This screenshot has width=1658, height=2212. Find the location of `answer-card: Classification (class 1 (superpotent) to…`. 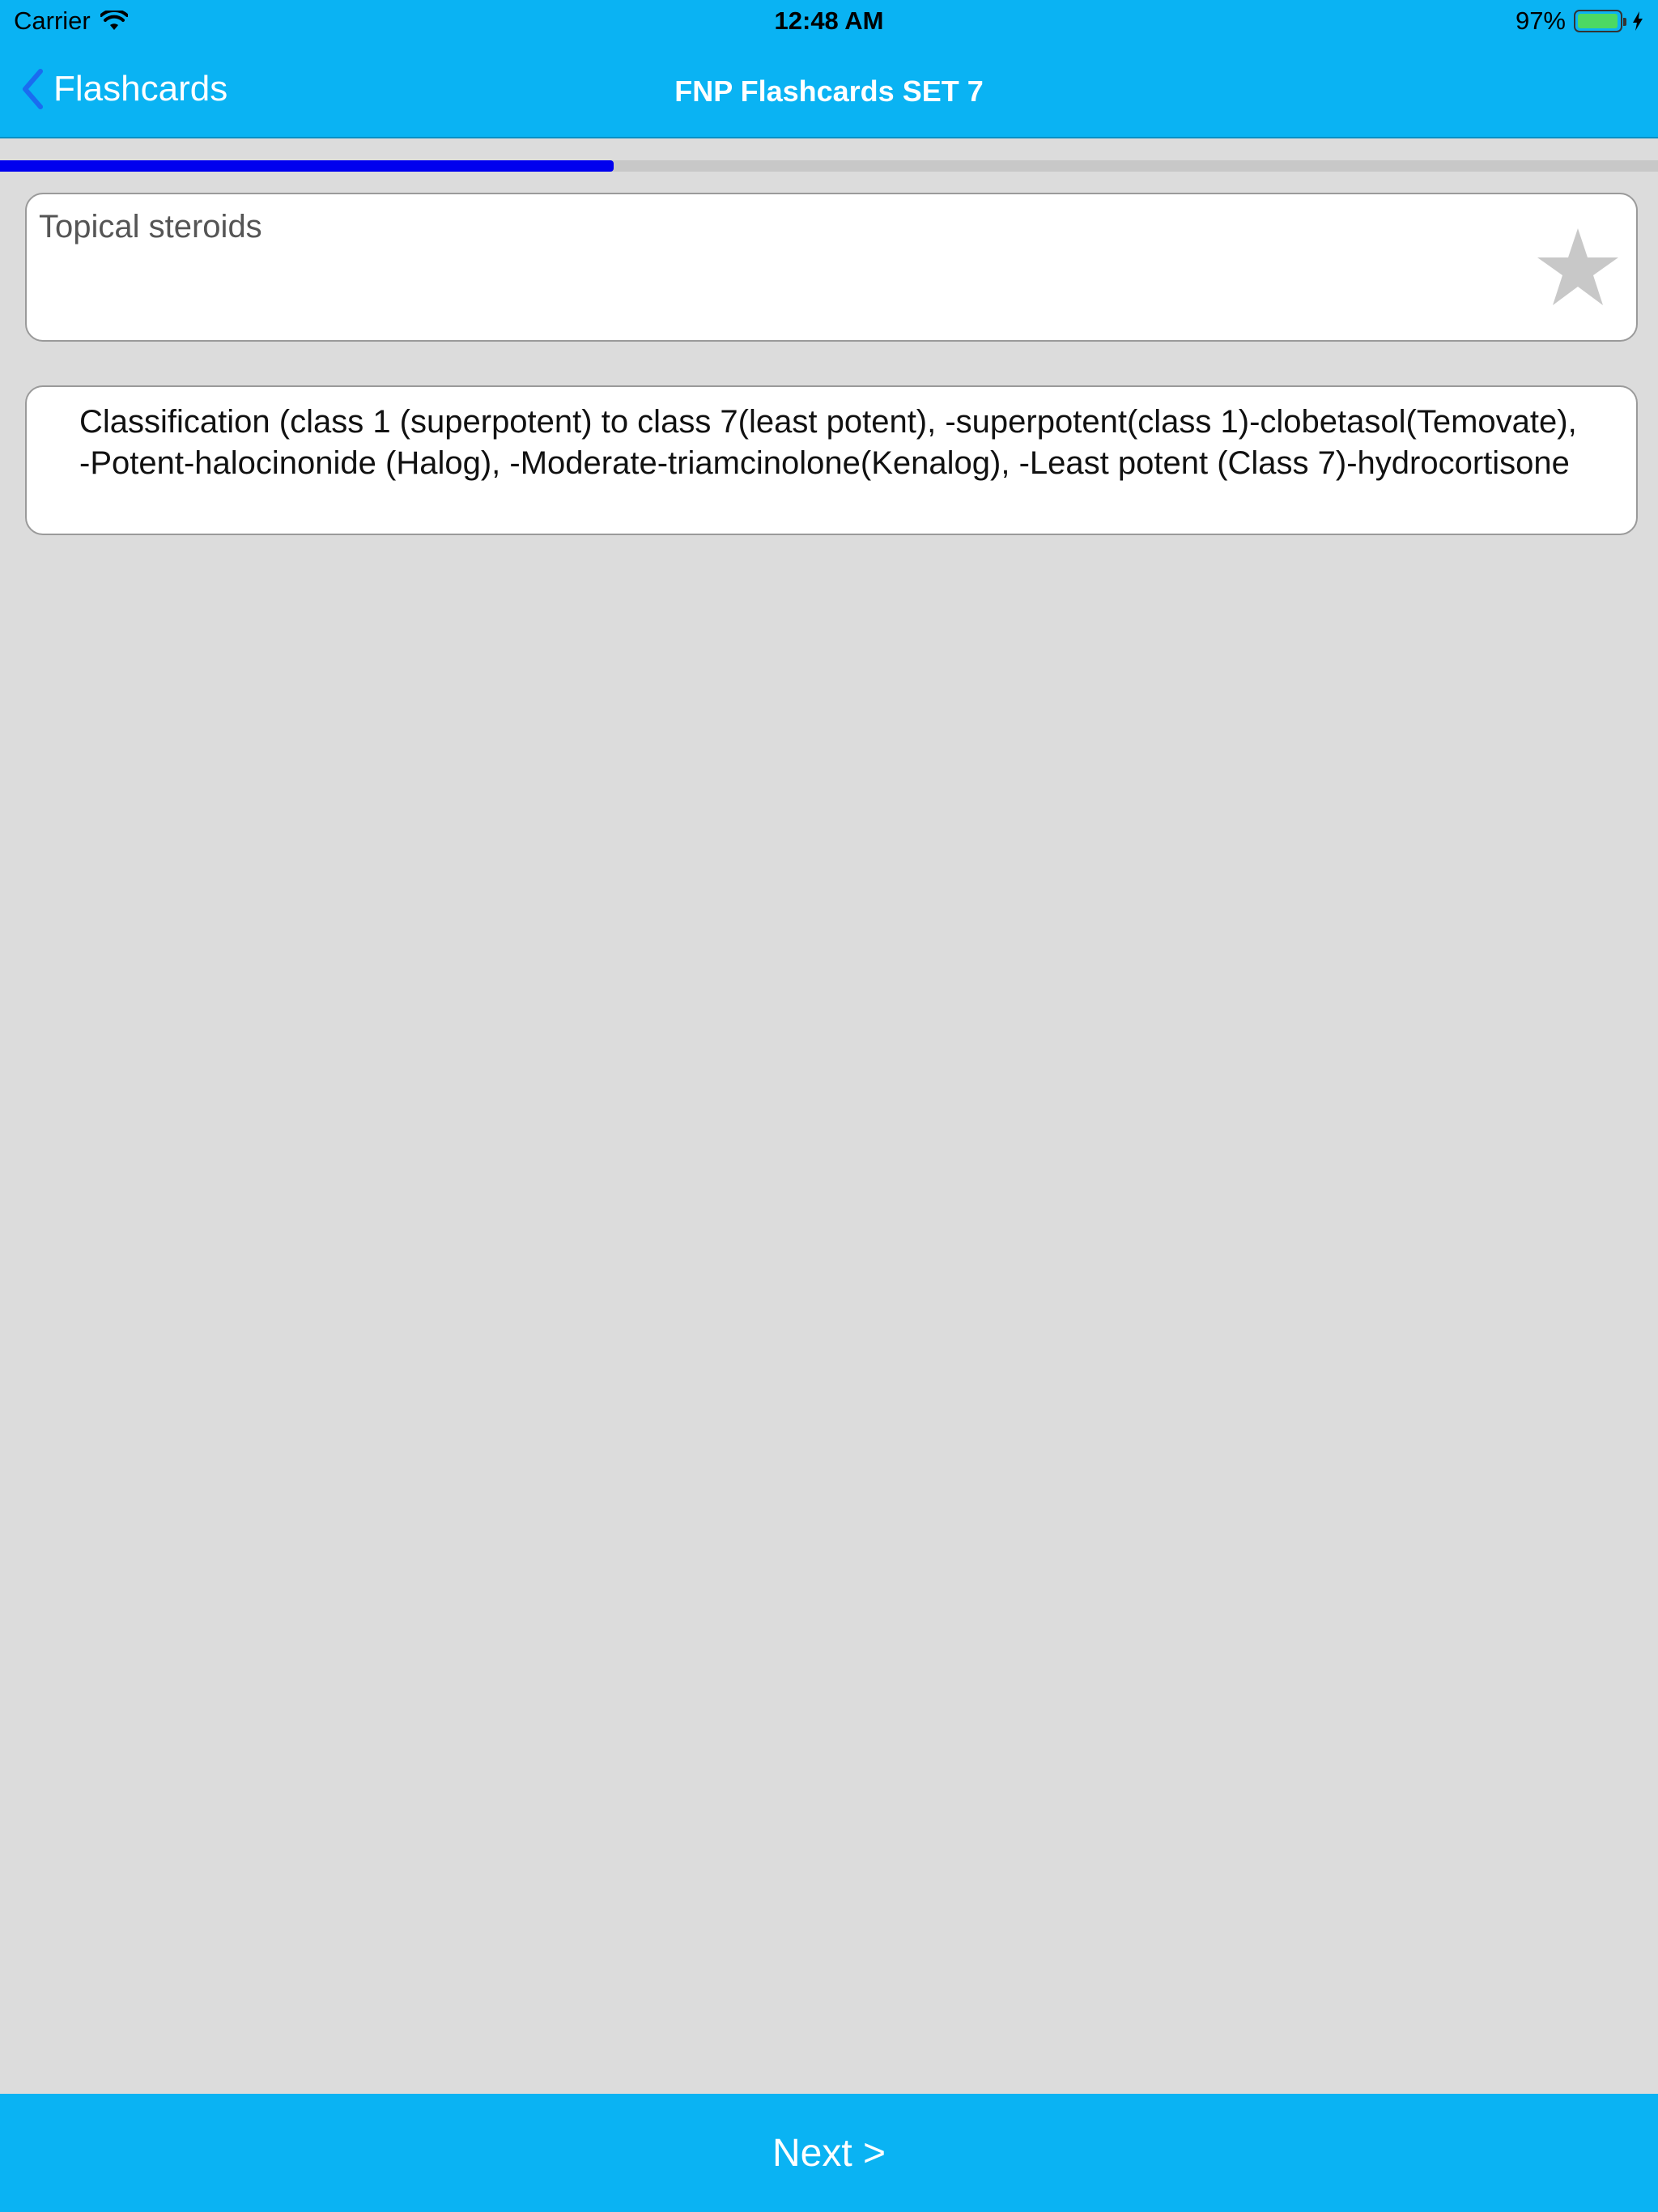

answer-card: Classification (class 1 (superpotent) to… is located at coordinates (831, 460).